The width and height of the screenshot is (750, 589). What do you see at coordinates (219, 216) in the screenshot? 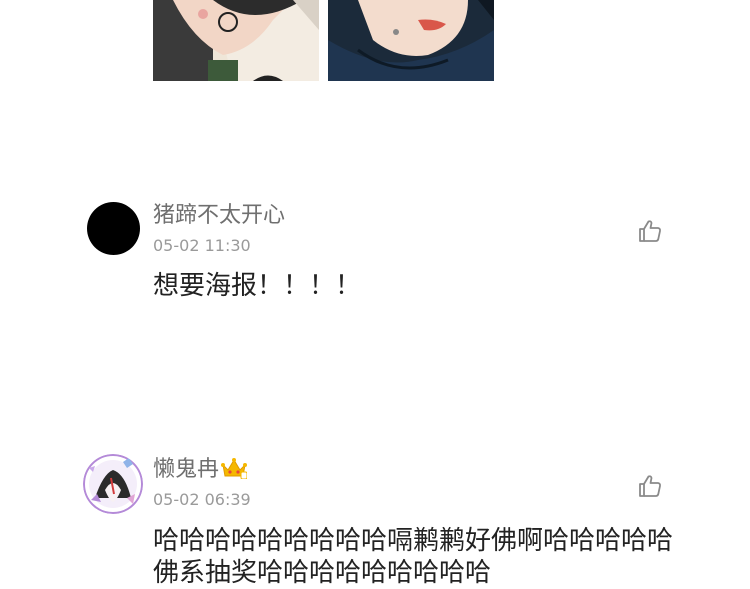
I see `username: 猪蹄不太开心` at bounding box center [219, 216].